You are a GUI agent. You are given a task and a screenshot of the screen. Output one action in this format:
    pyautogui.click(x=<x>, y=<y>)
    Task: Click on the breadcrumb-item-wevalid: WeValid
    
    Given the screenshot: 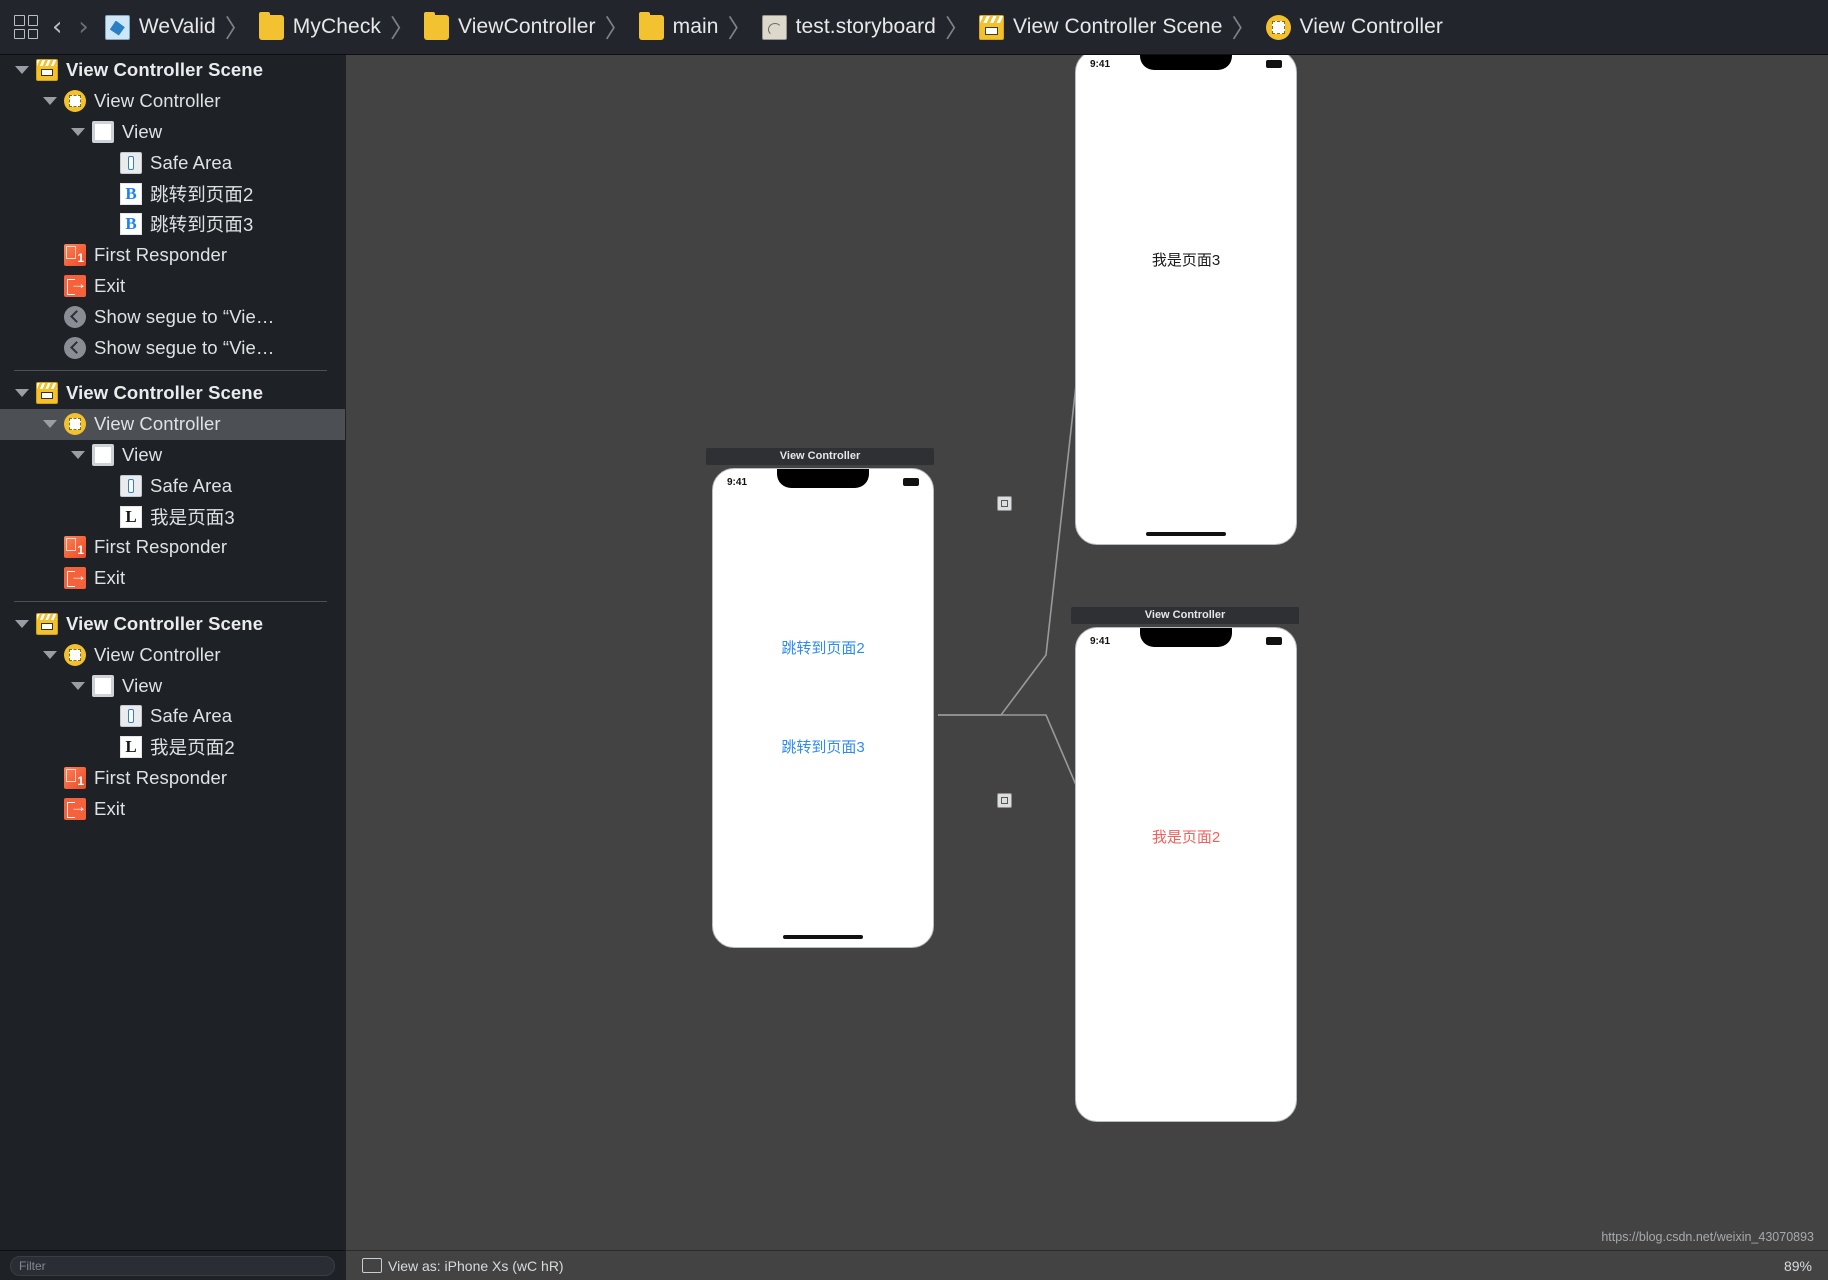 What is the action you would take?
    pyautogui.click(x=160, y=27)
    